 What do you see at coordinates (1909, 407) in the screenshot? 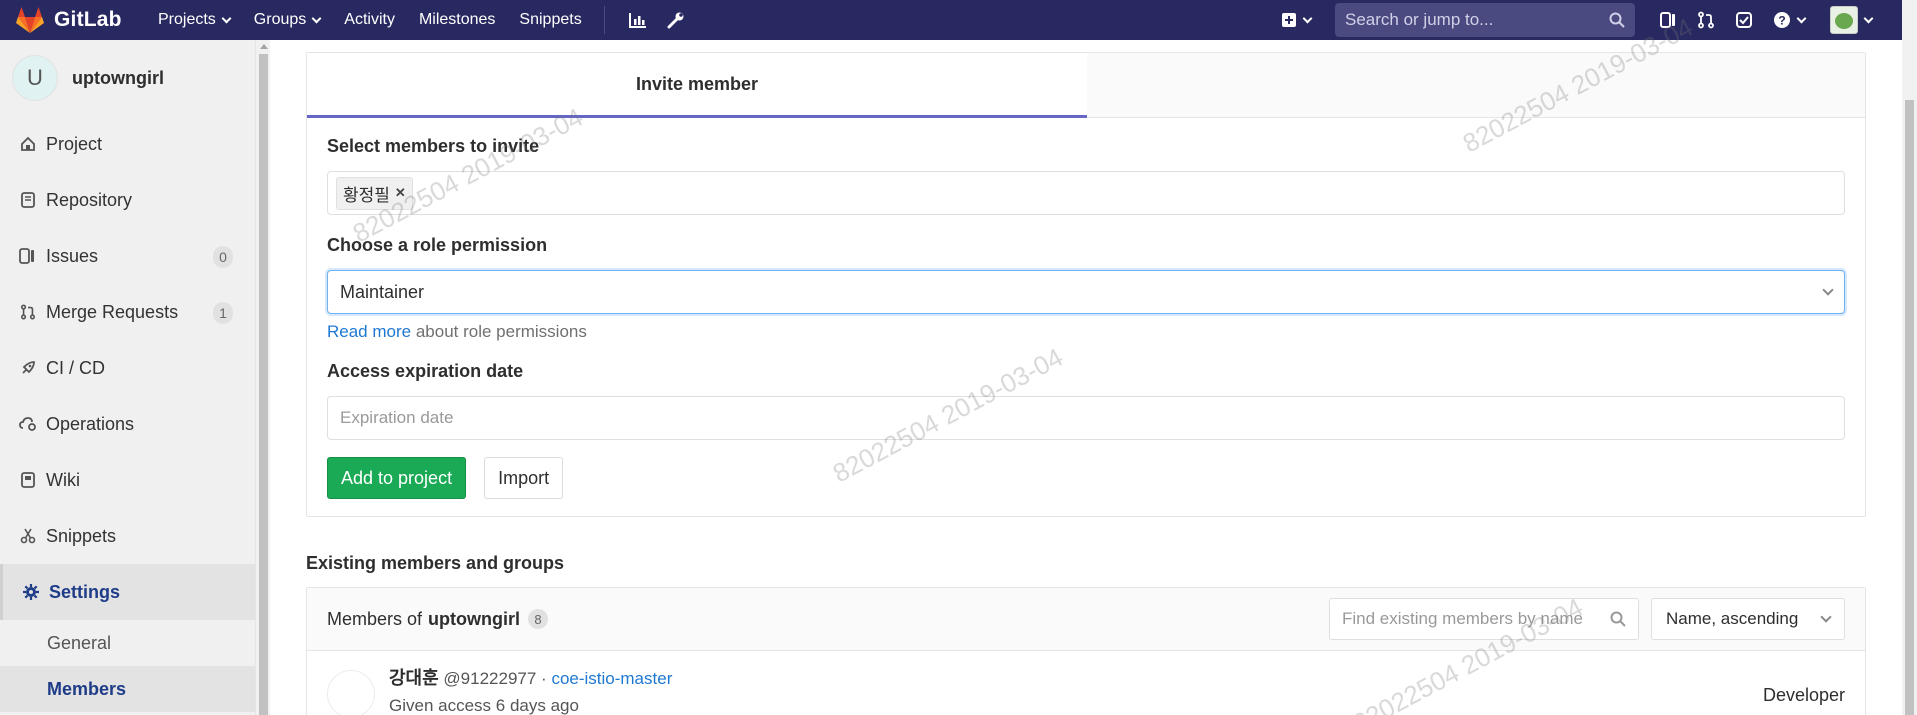
I see `page-scrollbar-thumb` at bounding box center [1909, 407].